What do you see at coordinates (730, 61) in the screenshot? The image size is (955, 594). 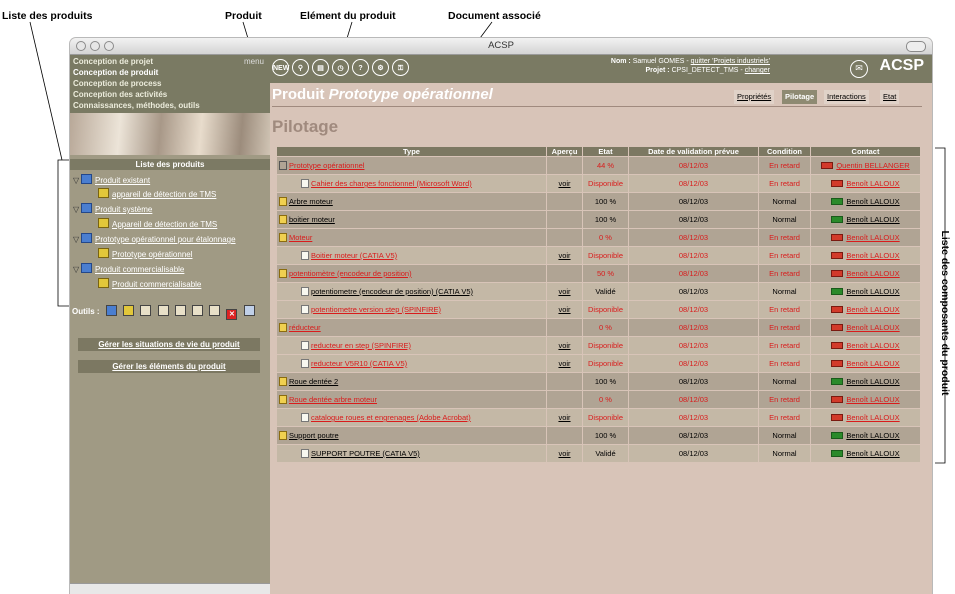 I see `quit-project-link: quitter 'Projets industriels'` at bounding box center [730, 61].